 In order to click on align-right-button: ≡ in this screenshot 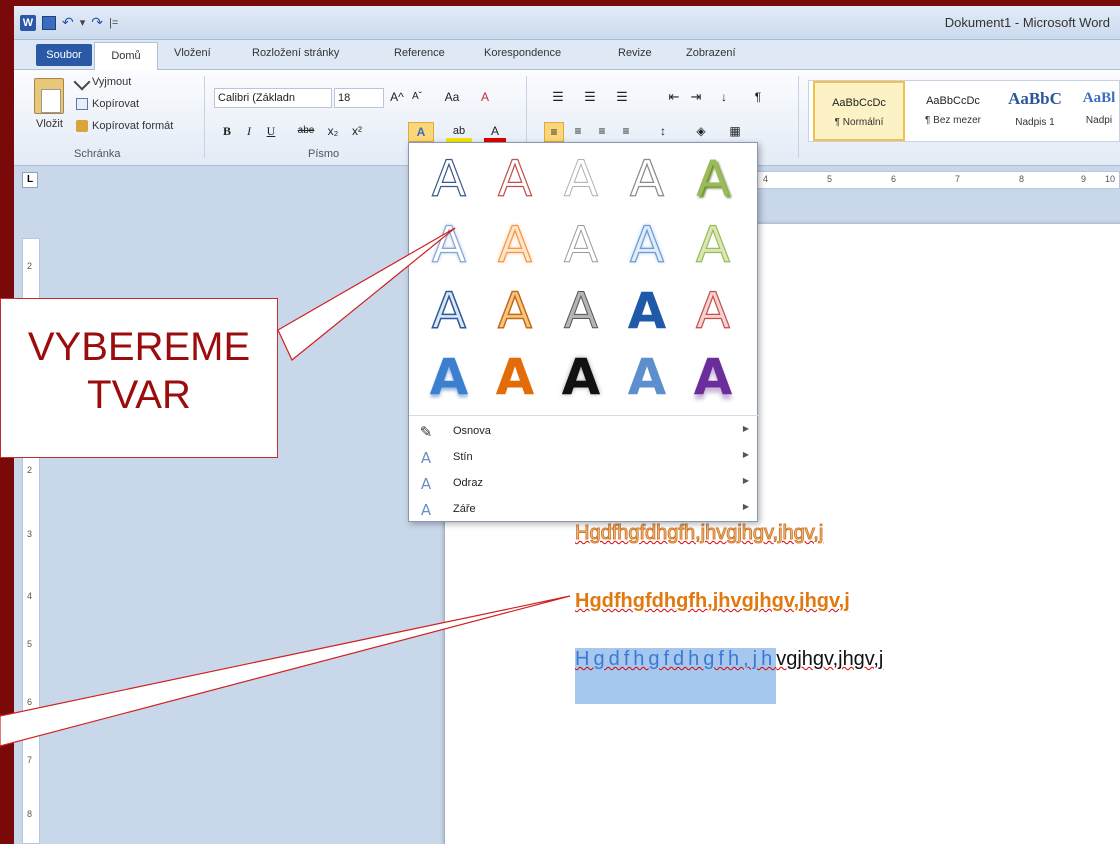, I will do `click(602, 132)`.